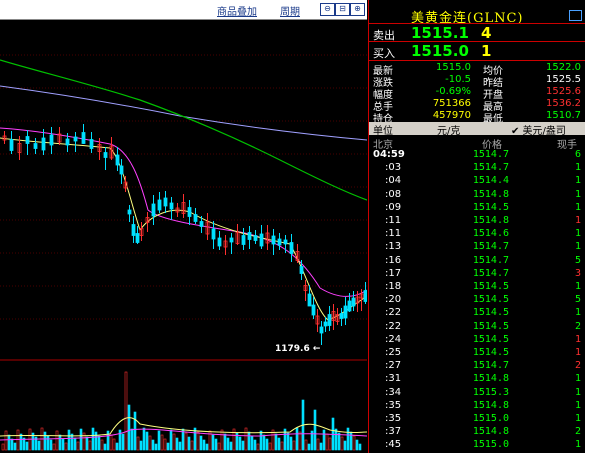 The height and width of the screenshot is (457, 589). I want to click on tick-row: :18 1514.5 1, so click(477, 287).